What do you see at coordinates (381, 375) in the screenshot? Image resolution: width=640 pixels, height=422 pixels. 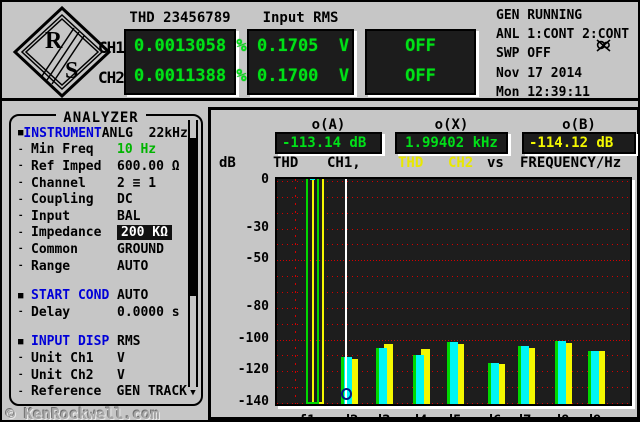 I see `bar-ch1-d3` at bounding box center [381, 375].